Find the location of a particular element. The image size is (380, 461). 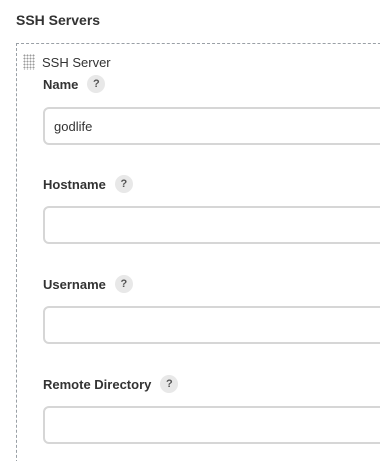

hostname-input is located at coordinates (211, 225).